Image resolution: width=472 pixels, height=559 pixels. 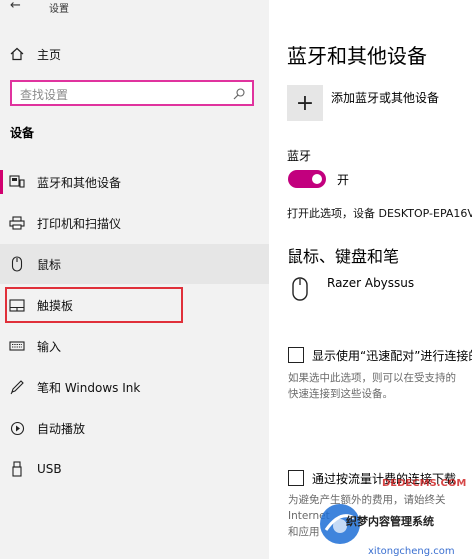 I want to click on swift-pair-desc-line1: 如果选中此选项，则可以在受支持的, so click(x=372, y=378).